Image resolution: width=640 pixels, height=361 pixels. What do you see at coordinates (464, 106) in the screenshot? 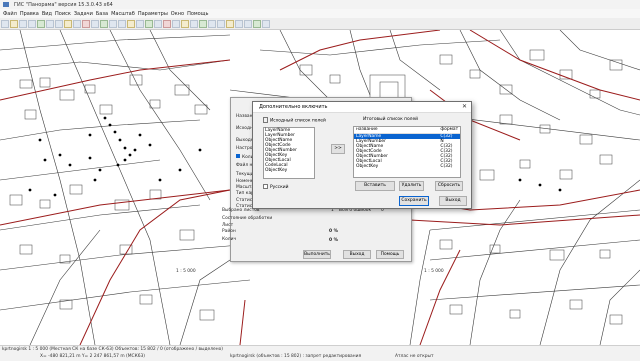
I see `close-icon: ✕` at bounding box center [464, 106].